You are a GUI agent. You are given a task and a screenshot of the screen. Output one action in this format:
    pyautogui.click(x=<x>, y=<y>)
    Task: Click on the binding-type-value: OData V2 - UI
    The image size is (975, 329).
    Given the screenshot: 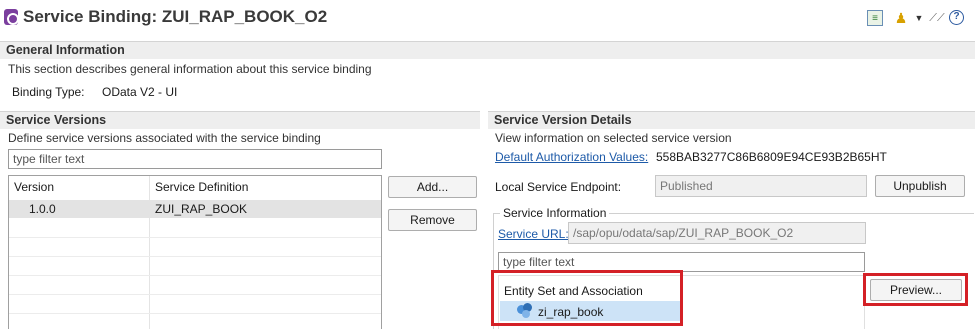 What is the action you would take?
    pyautogui.click(x=140, y=92)
    